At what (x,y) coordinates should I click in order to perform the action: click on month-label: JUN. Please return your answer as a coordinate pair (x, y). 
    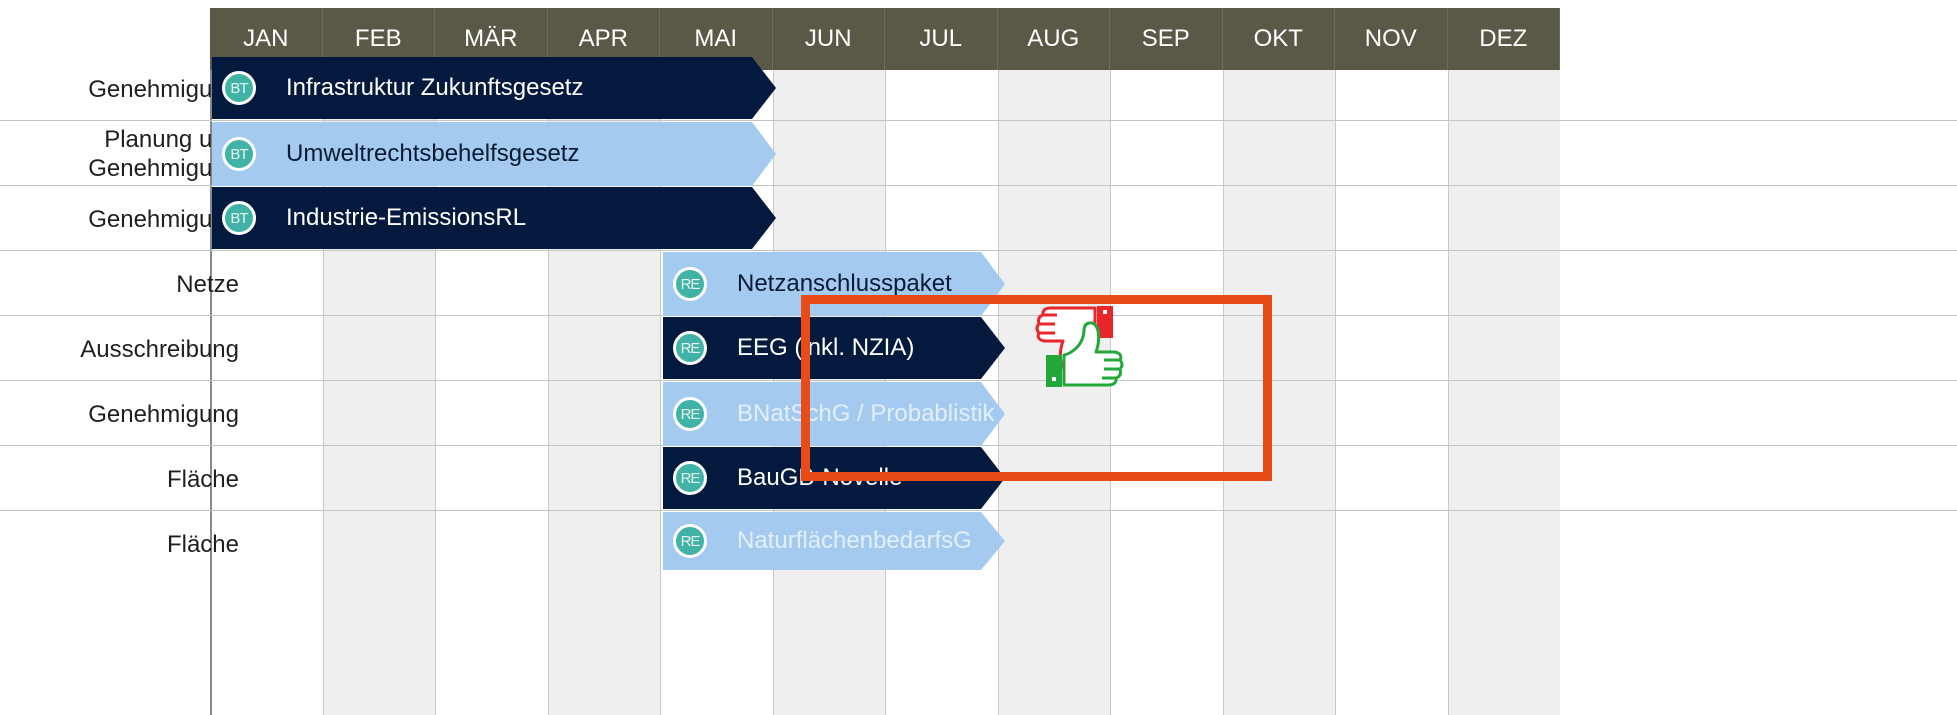
    Looking at the image, I should click on (828, 39).